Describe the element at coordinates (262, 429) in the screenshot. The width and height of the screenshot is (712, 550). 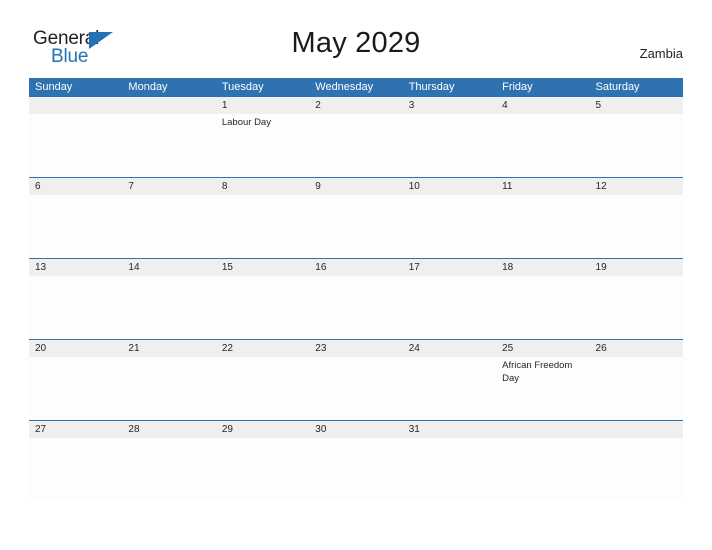
I see `day-number: 29` at that location.